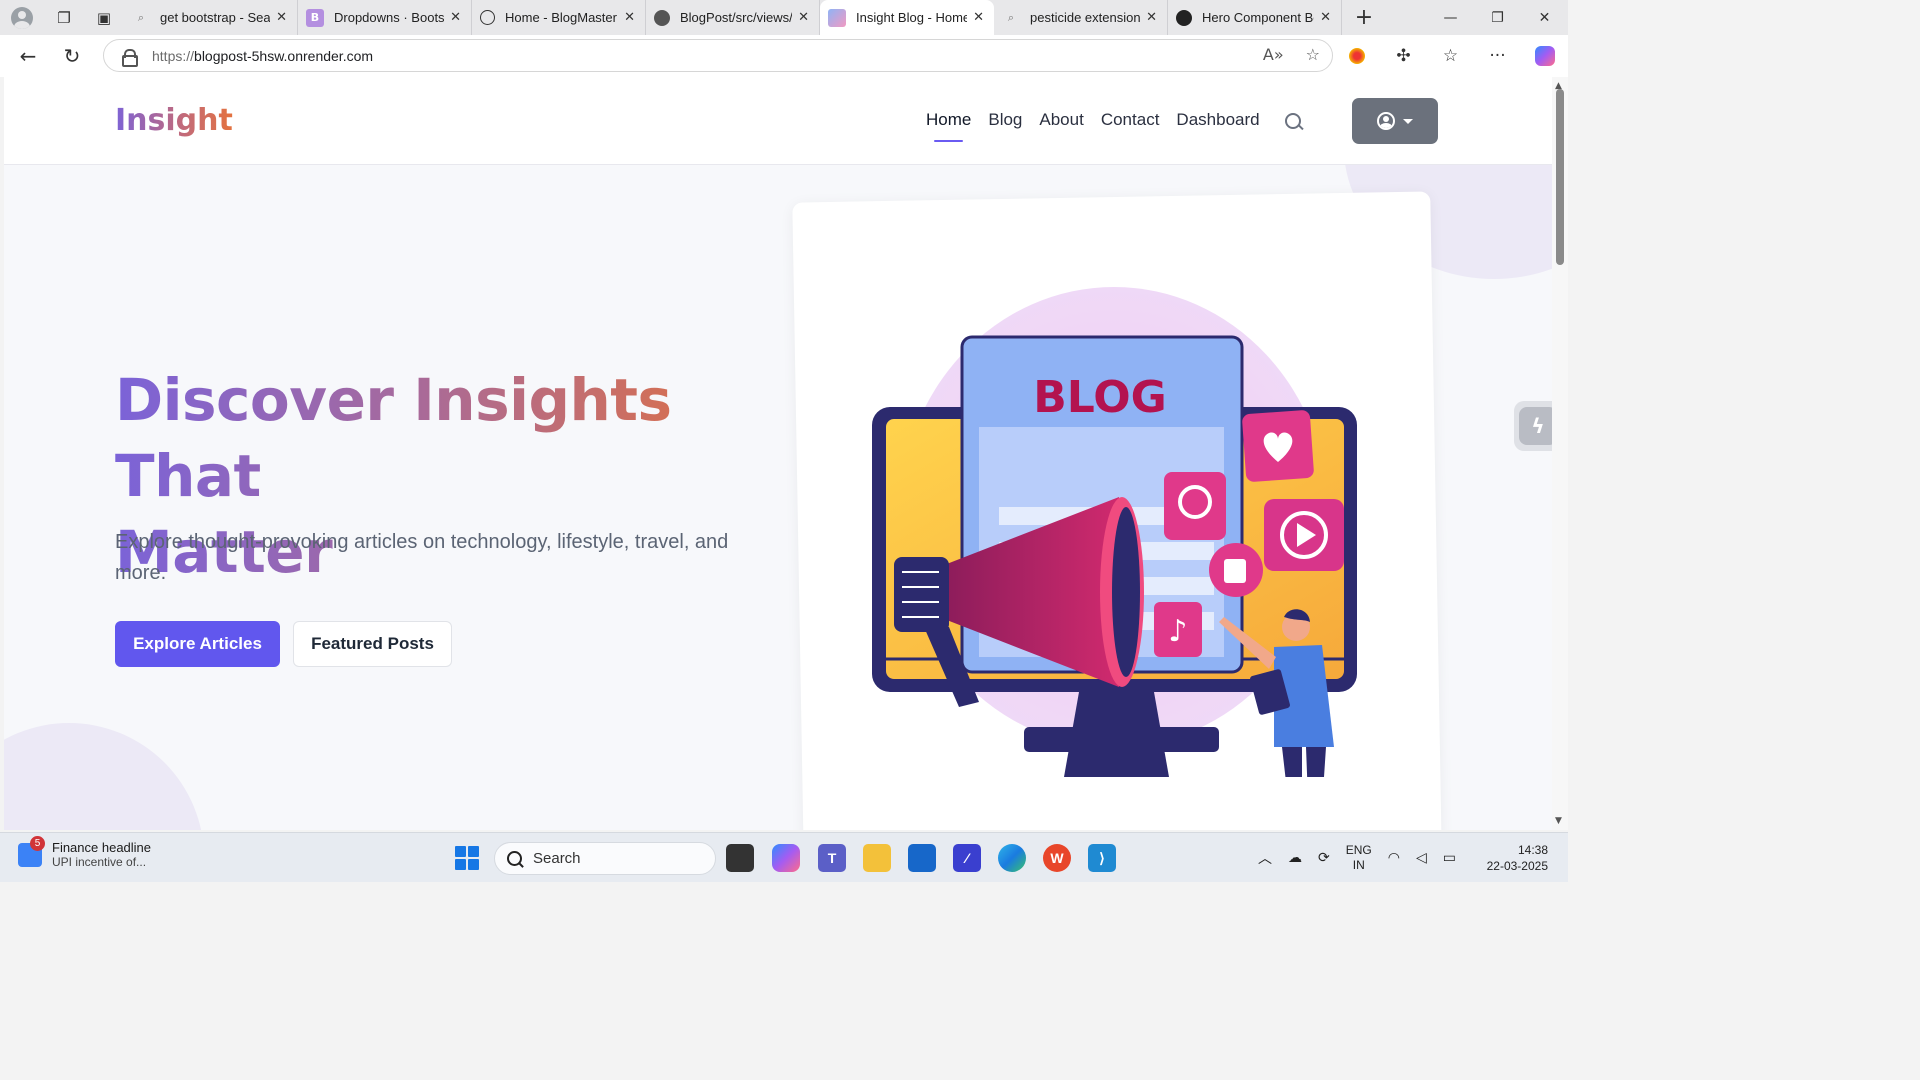 The image size is (1920, 1080). I want to click on favorites-icon: ☆, so click(1450, 56).